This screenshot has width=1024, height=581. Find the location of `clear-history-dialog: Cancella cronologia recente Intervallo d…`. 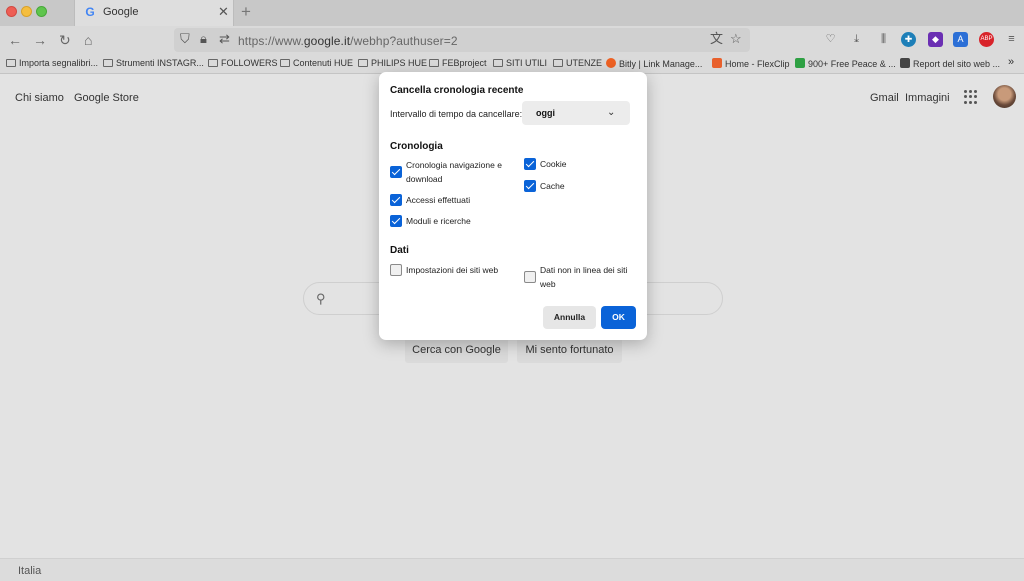

clear-history-dialog: Cancella cronologia recente Intervallo d… is located at coordinates (513, 206).